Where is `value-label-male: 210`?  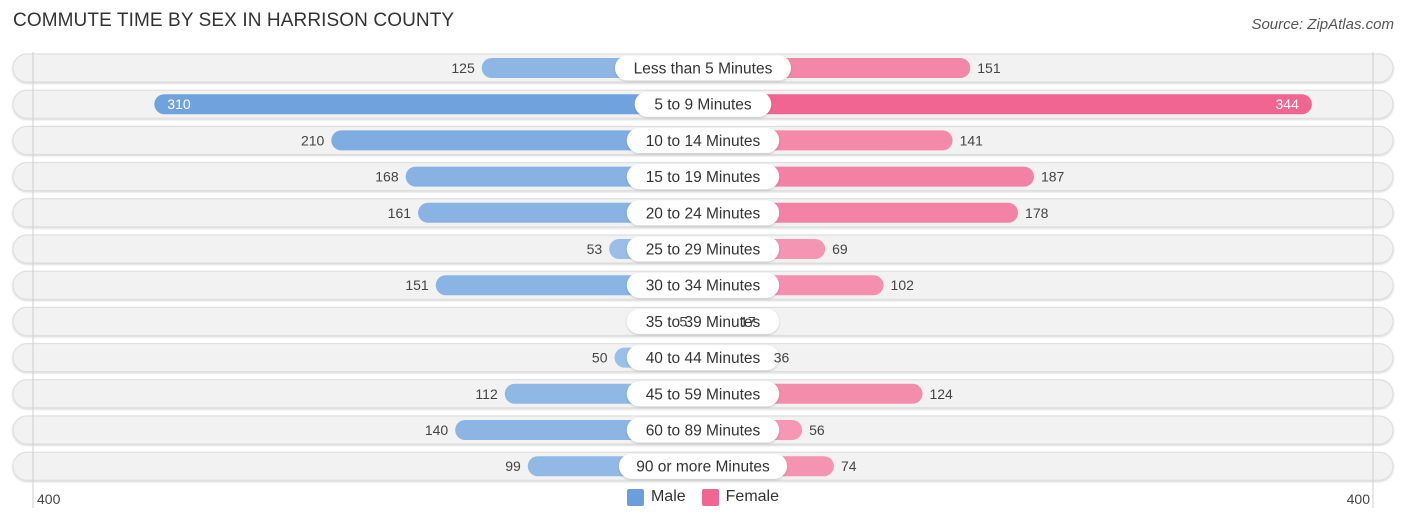
value-label-male: 210 is located at coordinates (313, 140).